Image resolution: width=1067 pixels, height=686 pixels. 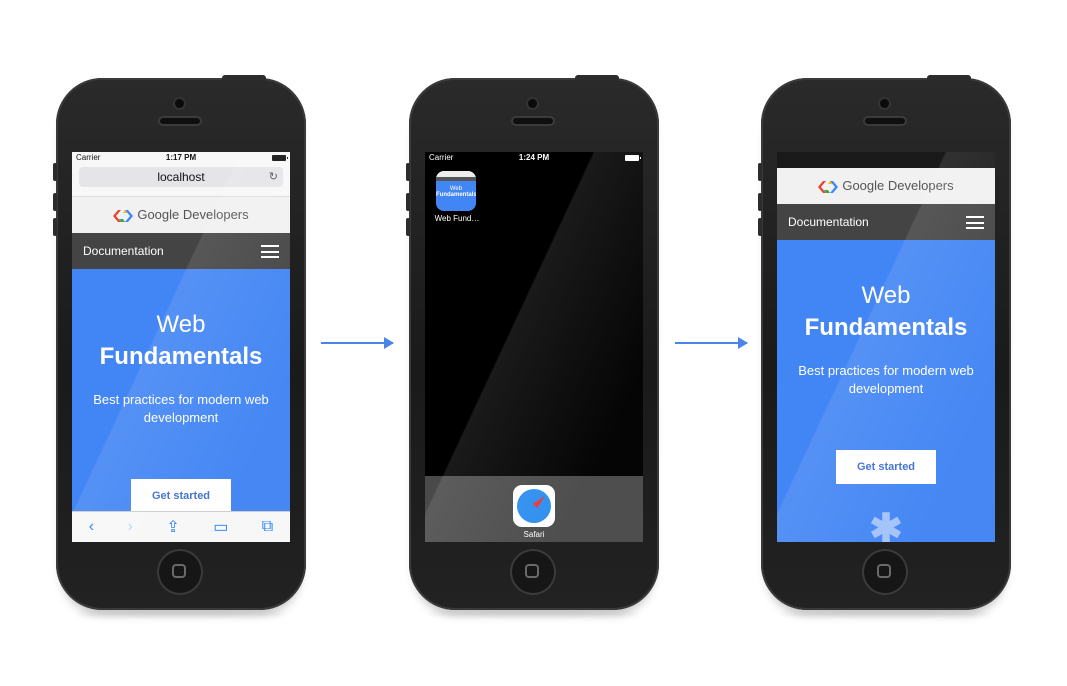 I want to click on back-icon: ‹, so click(x=91, y=527).